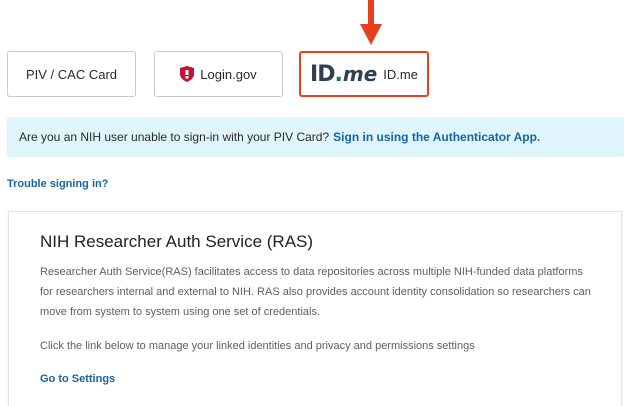 The image size is (635, 406). Describe the element at coordinates (177, 241) in the screenshot. I see `ras-title: NIH Researcher Auth Service (RAS)` at that location.